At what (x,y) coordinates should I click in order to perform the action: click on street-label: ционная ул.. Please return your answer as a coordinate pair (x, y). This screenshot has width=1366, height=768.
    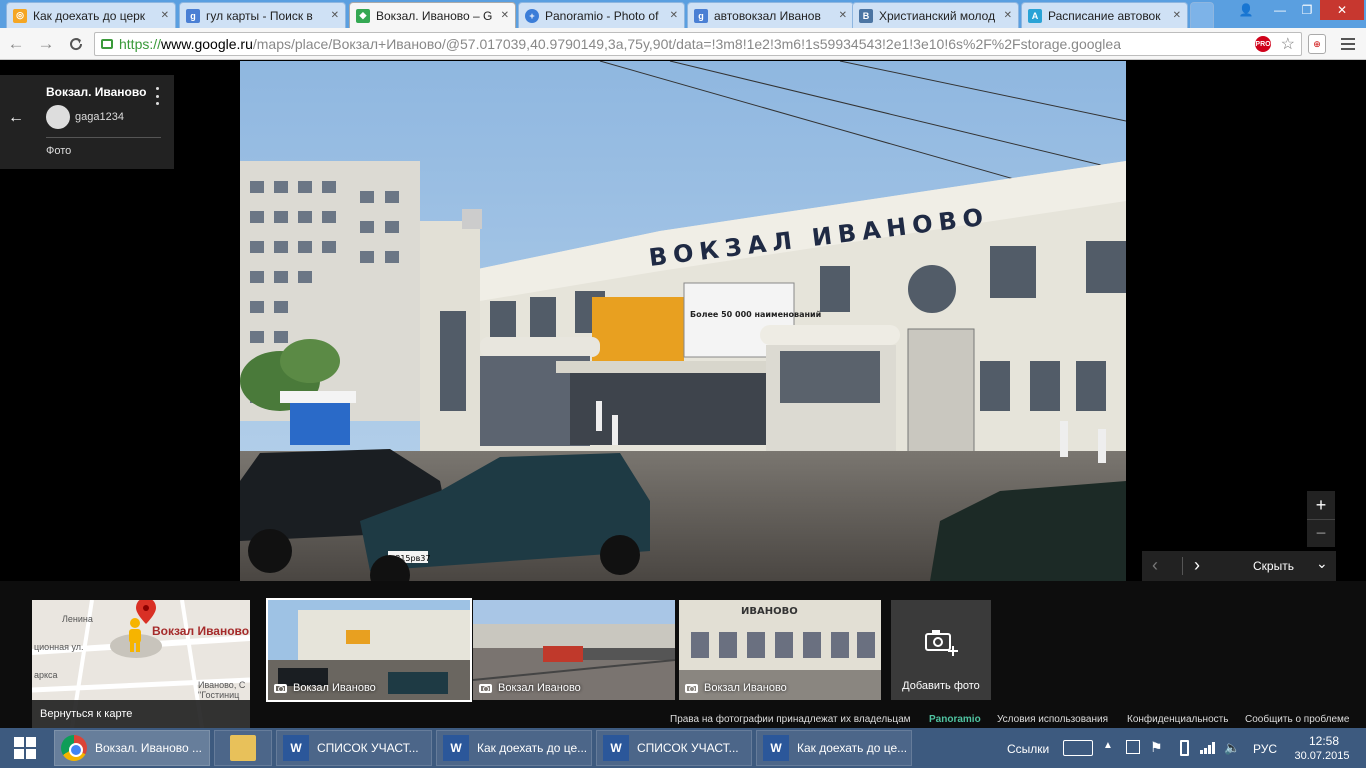
    Looking at the image, I should click on (59, 647).